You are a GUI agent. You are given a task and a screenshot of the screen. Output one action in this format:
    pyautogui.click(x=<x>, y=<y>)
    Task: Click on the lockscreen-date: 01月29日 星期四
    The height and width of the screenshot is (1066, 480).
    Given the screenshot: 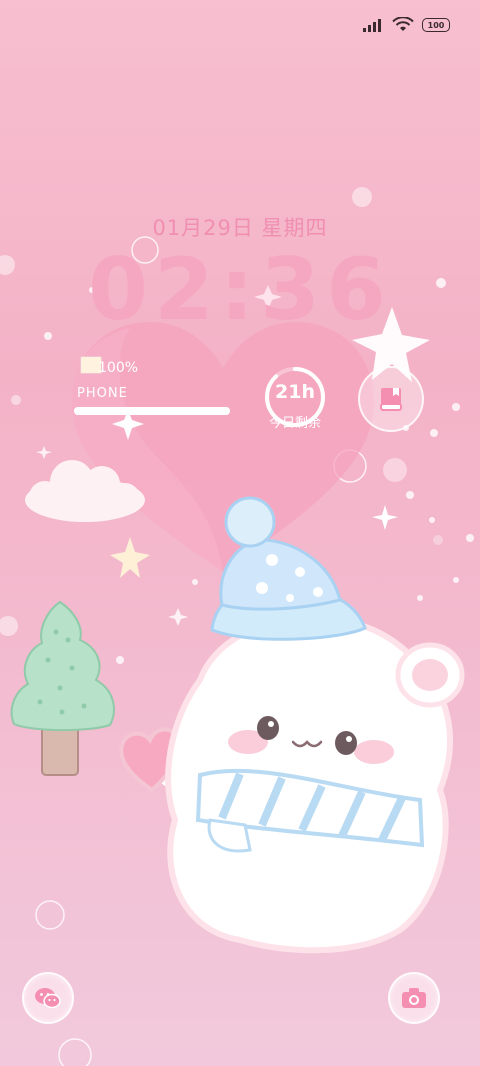 What is the action you would take?
    pyautogui.click(x=240, y=228)
    